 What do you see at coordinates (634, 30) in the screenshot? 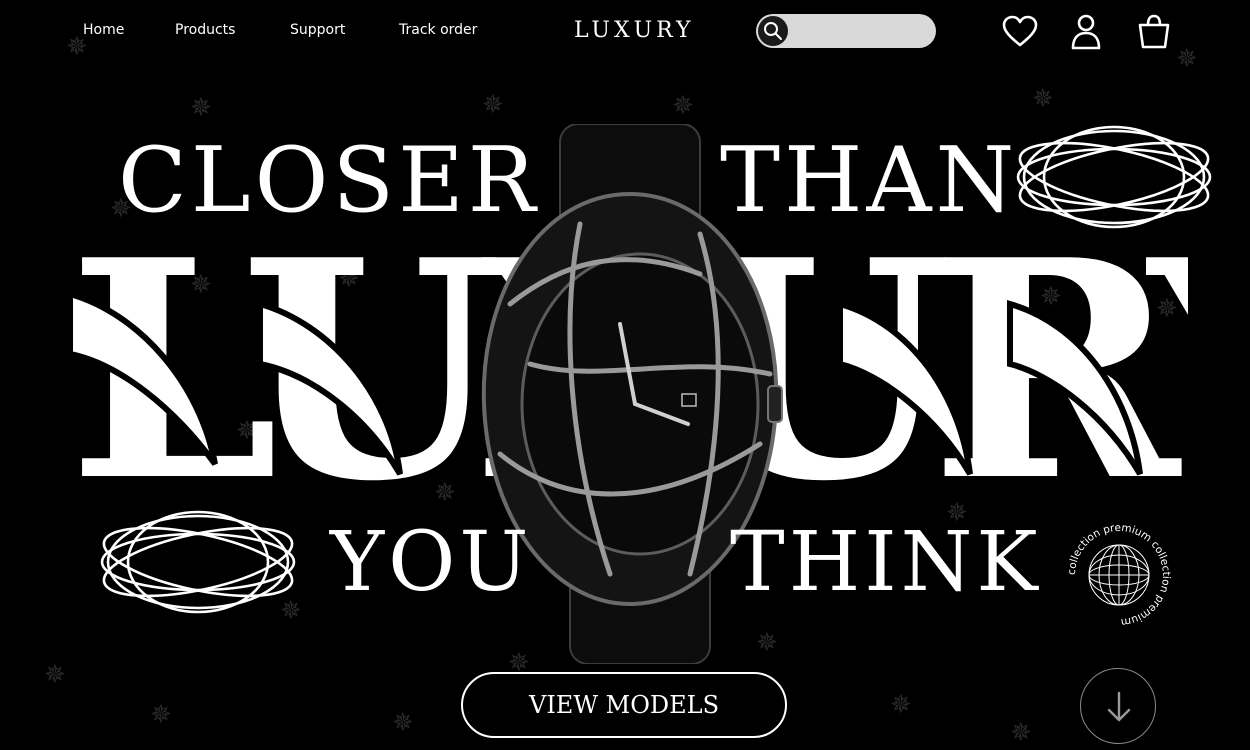
I see `brand-logo: LUXURY` at bounding box center [634, 30].